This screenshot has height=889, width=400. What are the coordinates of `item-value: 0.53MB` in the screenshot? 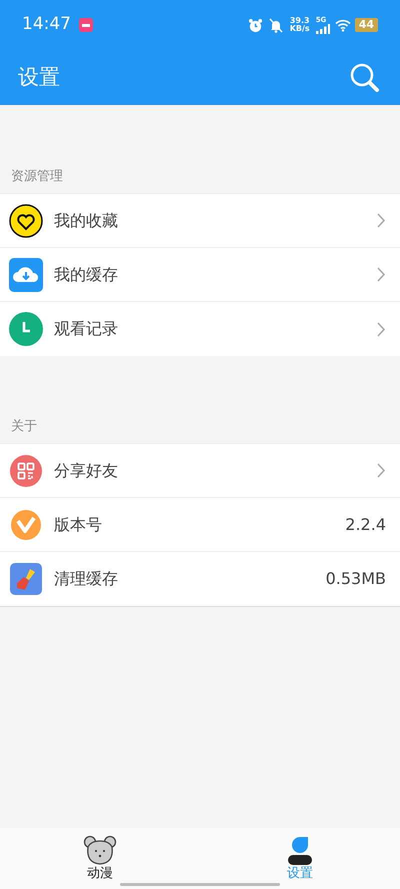 It's located at (356, 579).